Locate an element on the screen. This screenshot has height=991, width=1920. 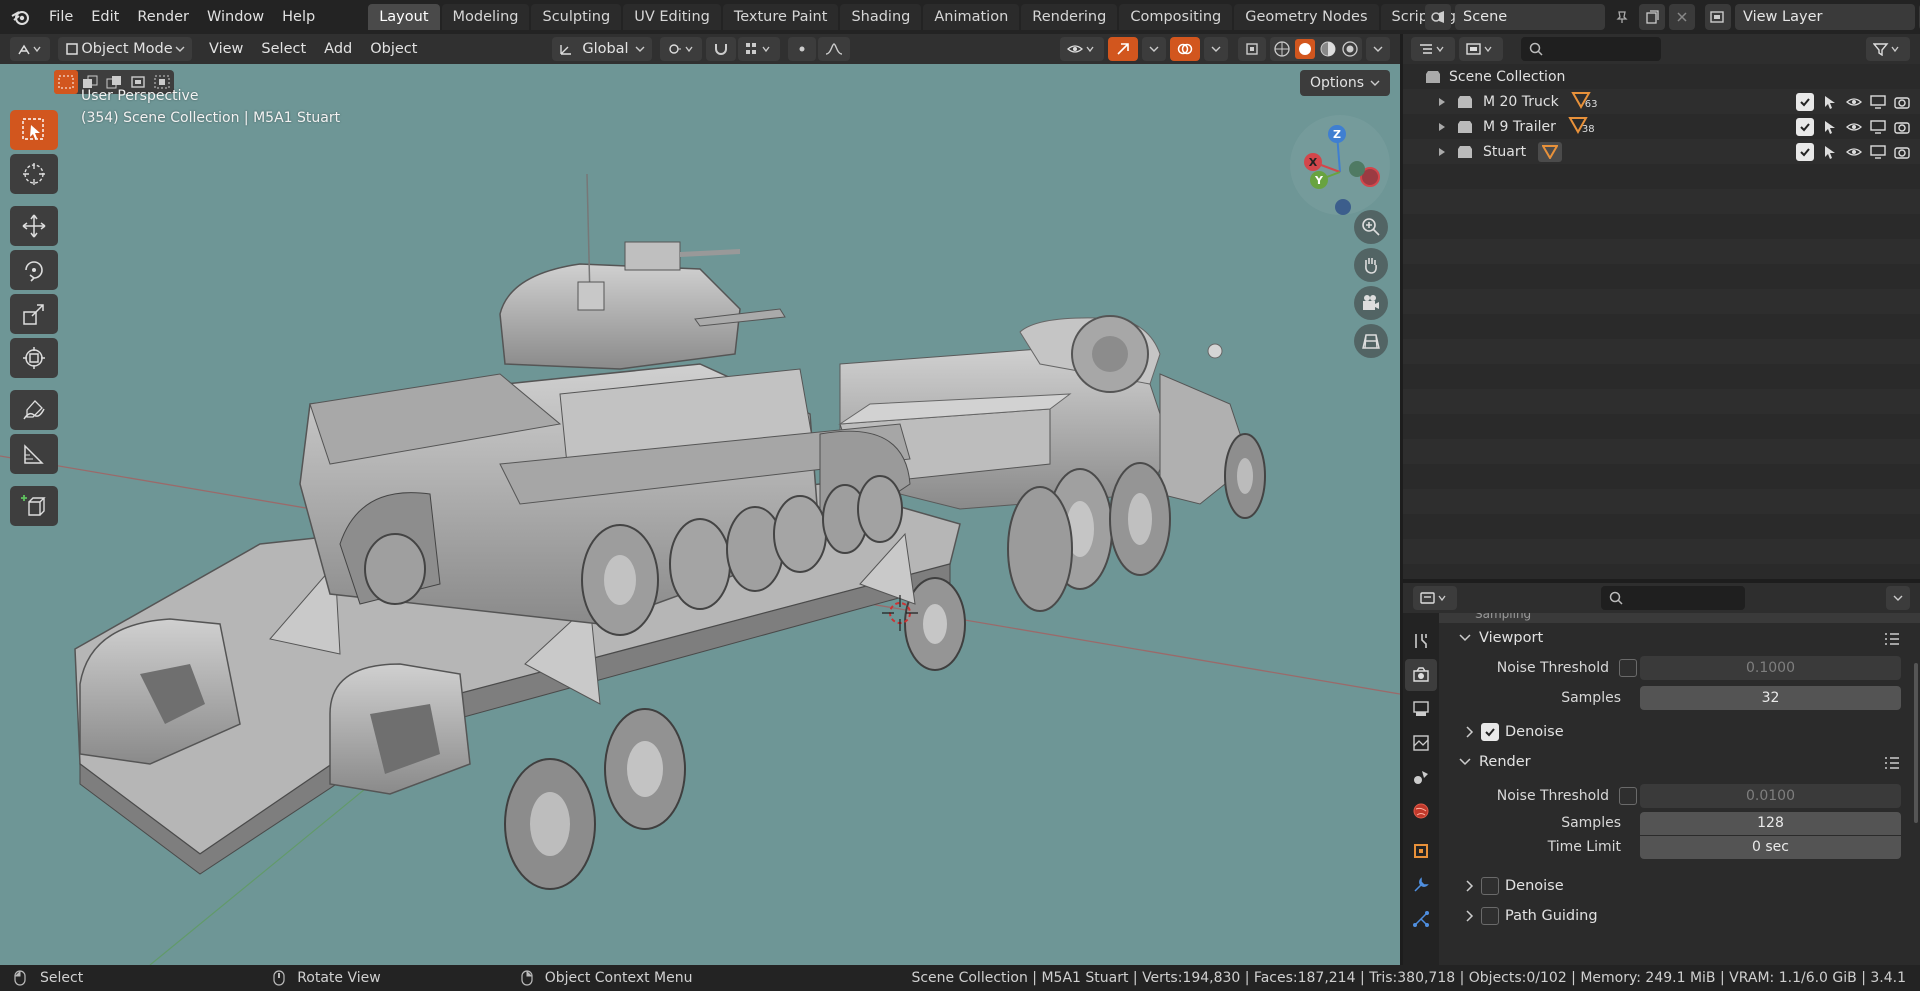
menu-help: Help is located at coordinates (298, 17).